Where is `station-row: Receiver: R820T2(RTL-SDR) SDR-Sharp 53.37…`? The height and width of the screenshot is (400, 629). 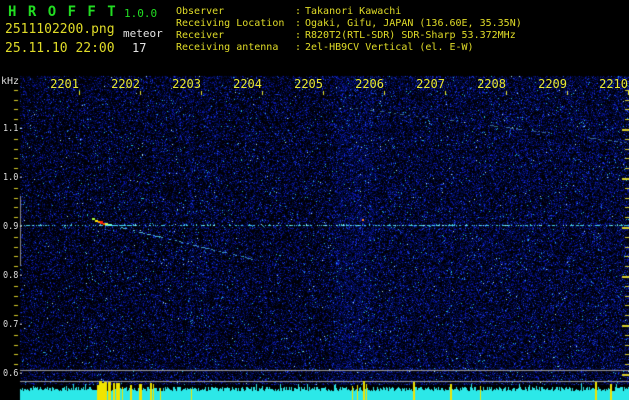
station-row: Receiver: R820T2(RTL-SDR) SDR-Sharp 53.37… is located at coordinates (349, 36).